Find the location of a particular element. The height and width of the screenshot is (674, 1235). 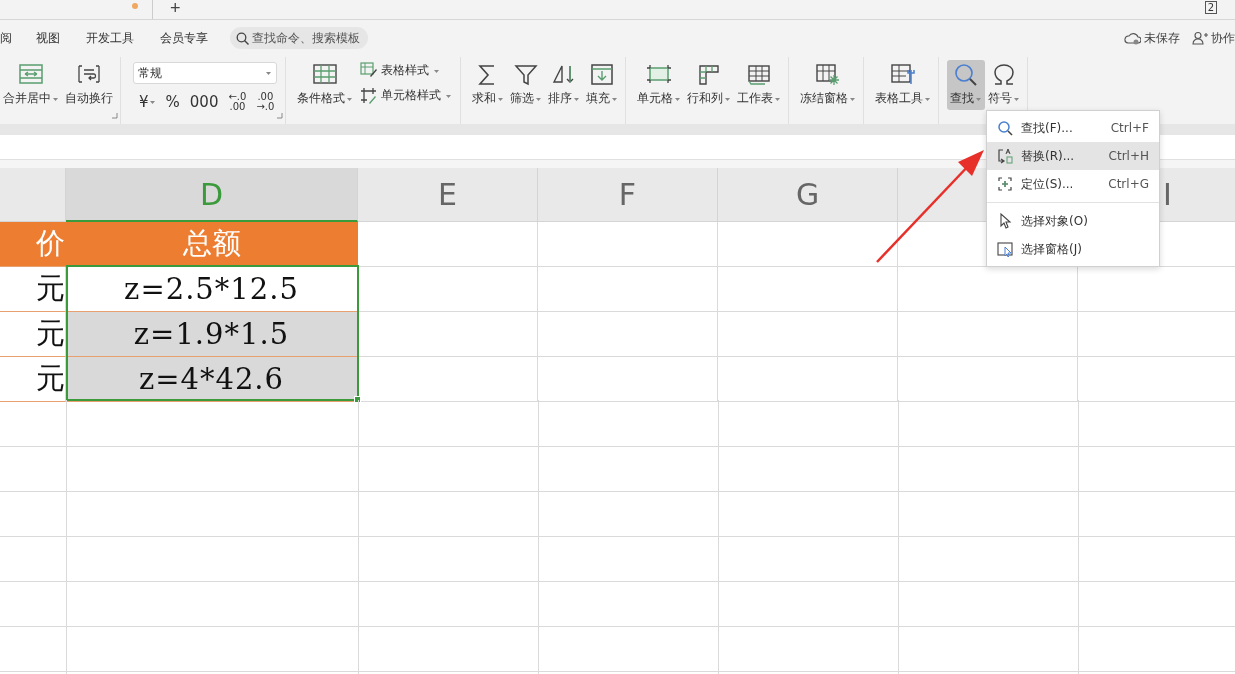

header-cell: 价 is located at coordinates (33, 244).